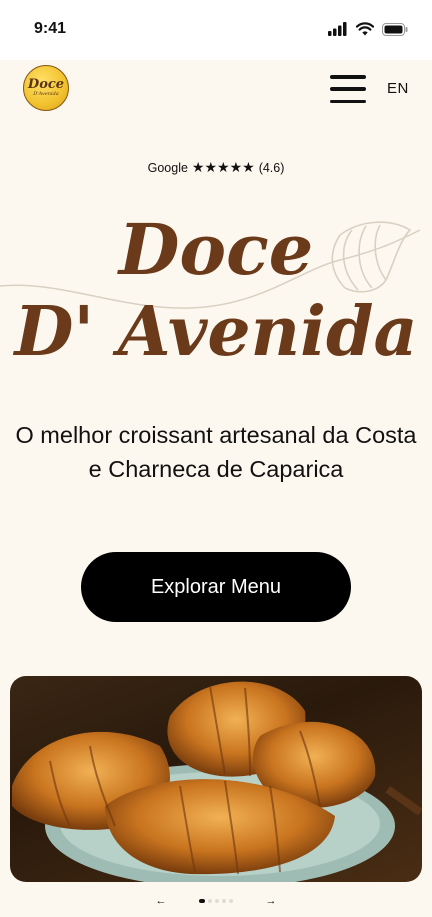 This screenshot has height=917, width=432. Describe the element at coordinates (216, 30) in the screenshot. I see `status-bar: 9:41` at that location.